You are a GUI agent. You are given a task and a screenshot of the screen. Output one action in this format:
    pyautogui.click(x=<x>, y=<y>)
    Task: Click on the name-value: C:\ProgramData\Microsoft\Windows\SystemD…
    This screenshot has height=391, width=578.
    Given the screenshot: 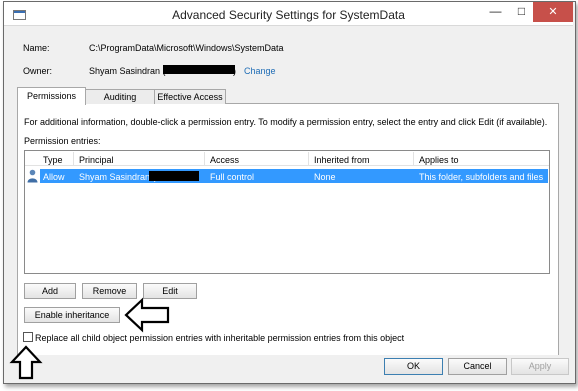 What is the action you would take?
    pyautogui.click(x=186, y=48)
    